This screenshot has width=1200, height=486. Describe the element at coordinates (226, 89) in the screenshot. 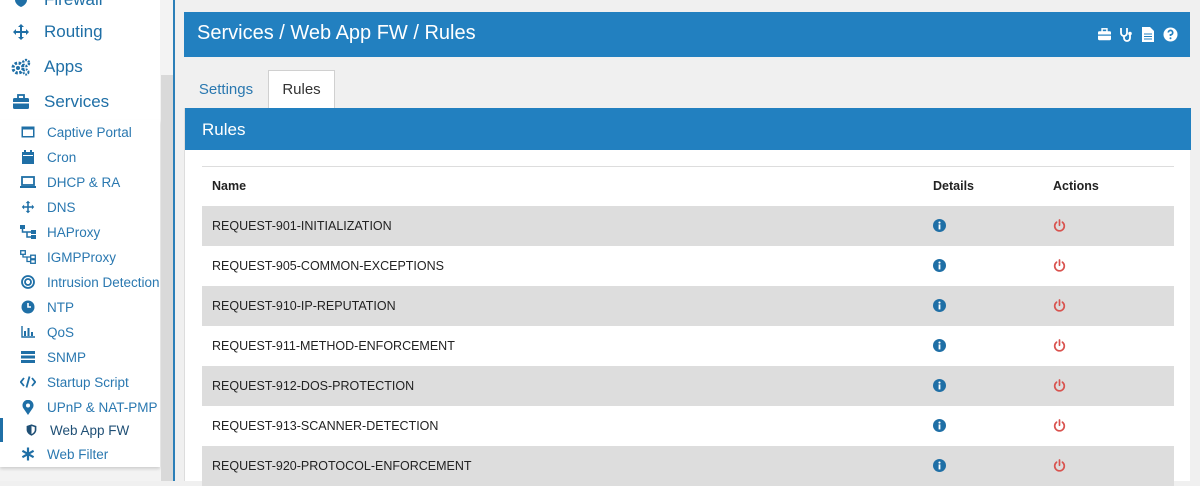

I see `tab-settings: Settings` at that location.